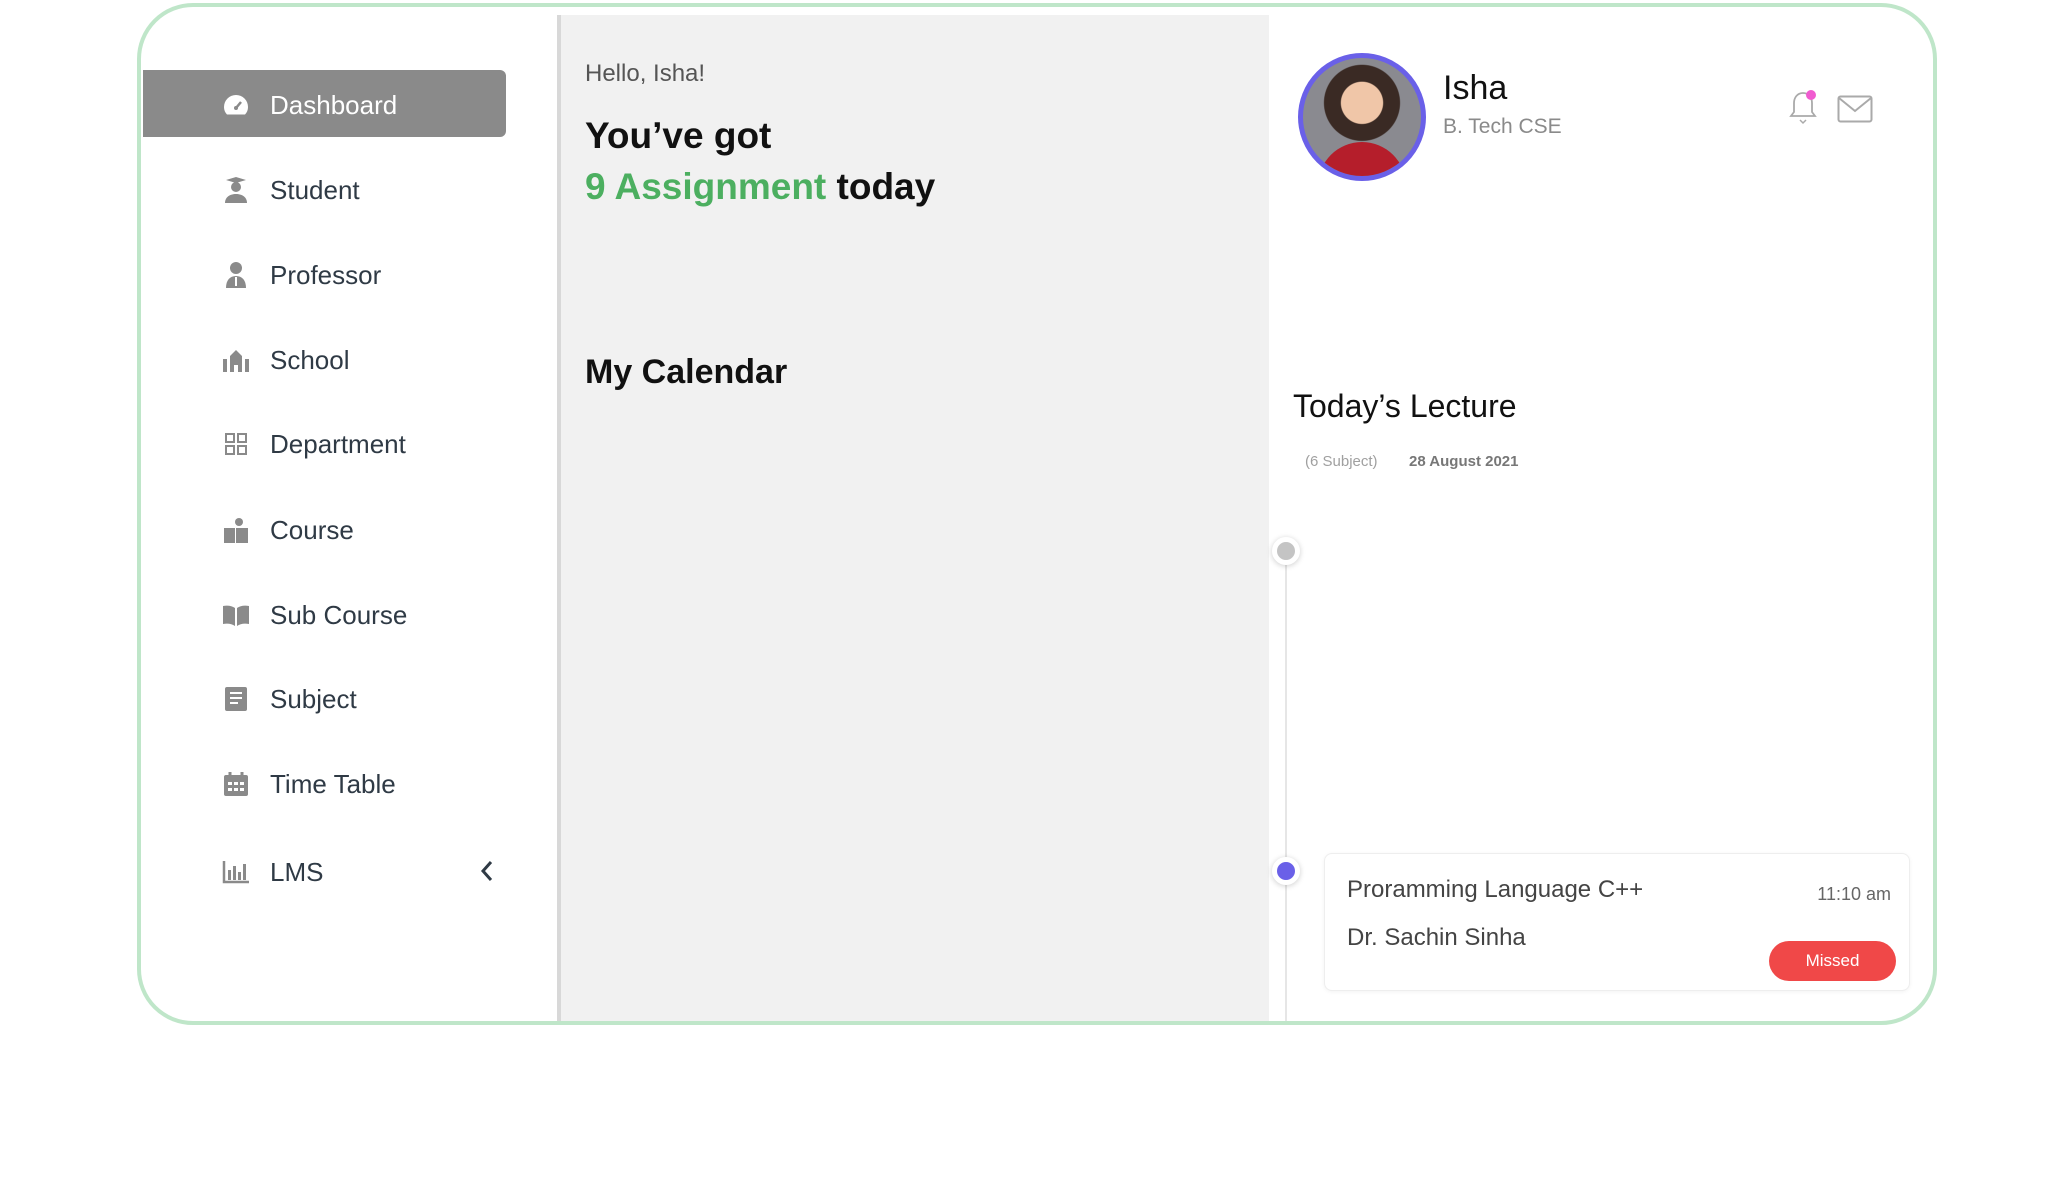  Describe the element at coordinates (705, 186) in the screenshot. I see `assignment-count: 9 Assignment` at that location.